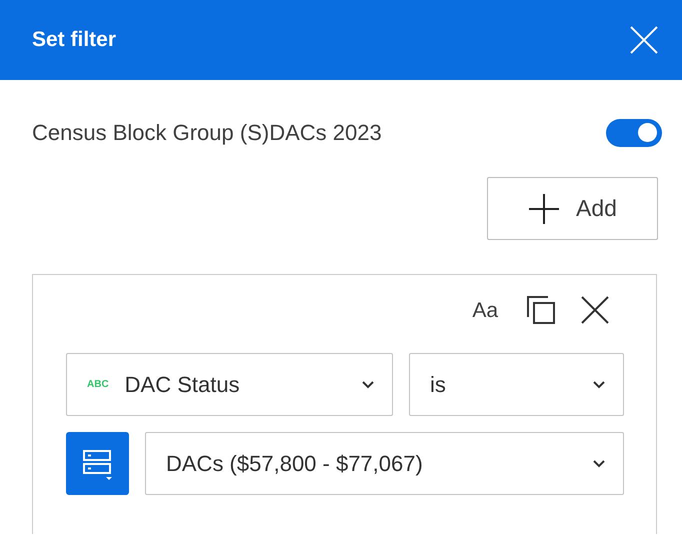 The width and height of the screenshot is (682, 535). Describe the element at coordinates (595, 310) in the screenshot. I see `delete-button` at that location.